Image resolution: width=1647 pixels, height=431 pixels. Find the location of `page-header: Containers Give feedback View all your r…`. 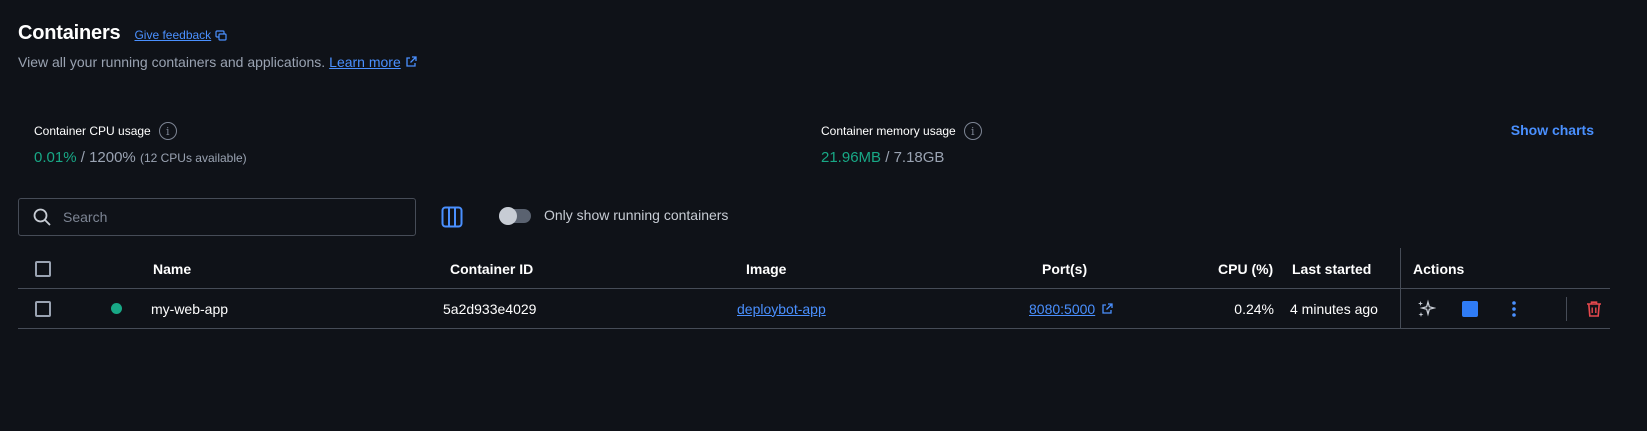

page-header: Containers Give feedback View all your r… is located at coordinates (217, 46).